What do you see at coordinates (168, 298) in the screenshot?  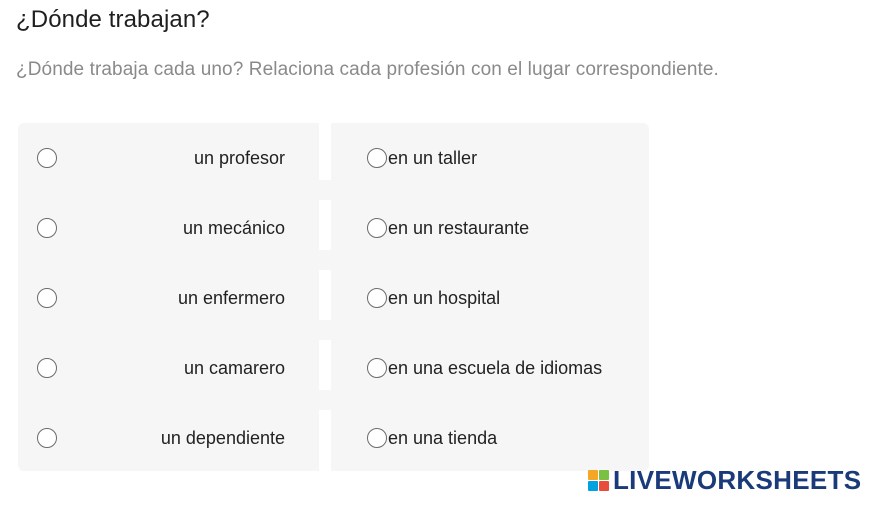 I see `profession-row: un enfermero` at bounding box center [168, 298].